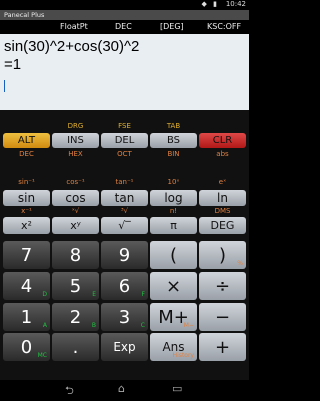 The width and height of the screenshot is (320, 401). I want to click on status-icons: ◆ ▮, so click(210, 4).